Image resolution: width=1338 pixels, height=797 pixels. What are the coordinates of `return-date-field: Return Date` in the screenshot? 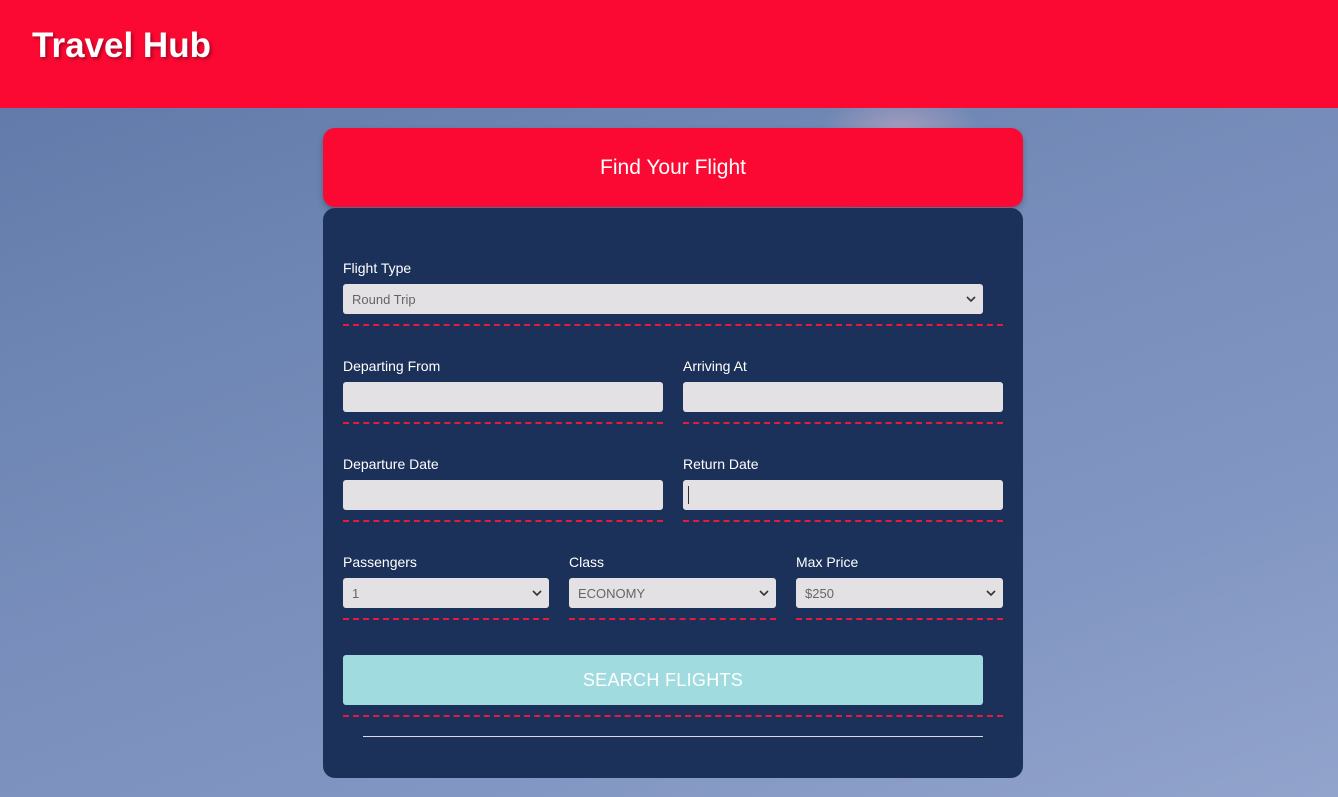 It's located at (843, 486).